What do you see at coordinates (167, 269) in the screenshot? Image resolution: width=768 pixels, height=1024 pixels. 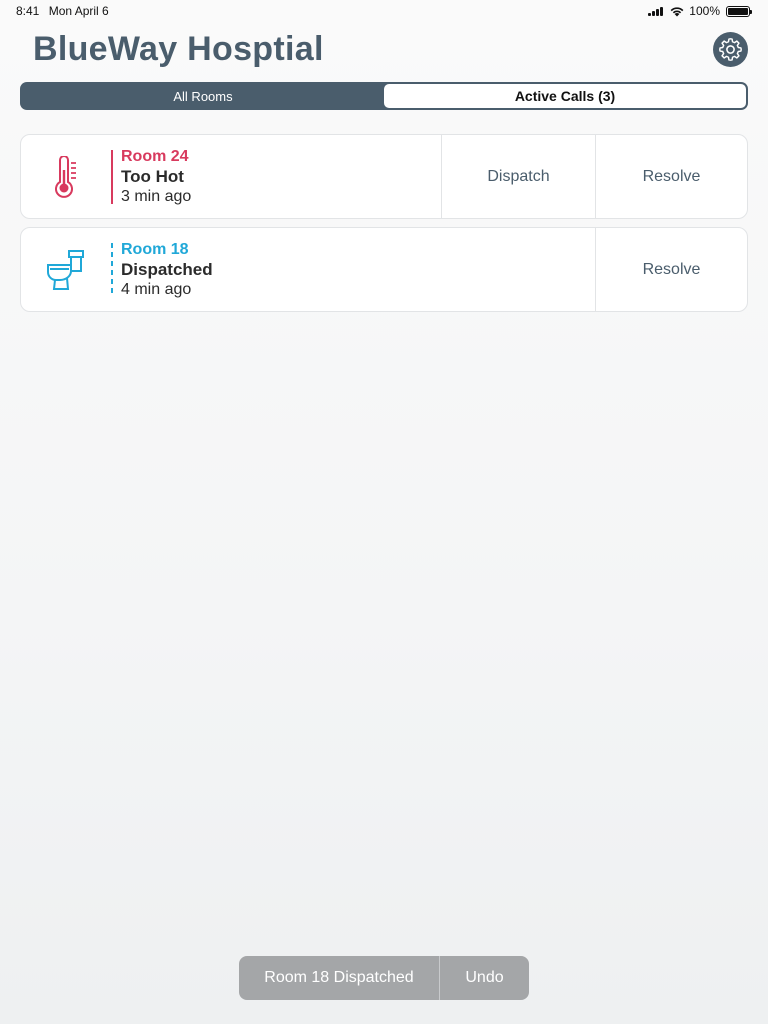 I see `call-status: Dispatched` at bounding box center [167, 269].